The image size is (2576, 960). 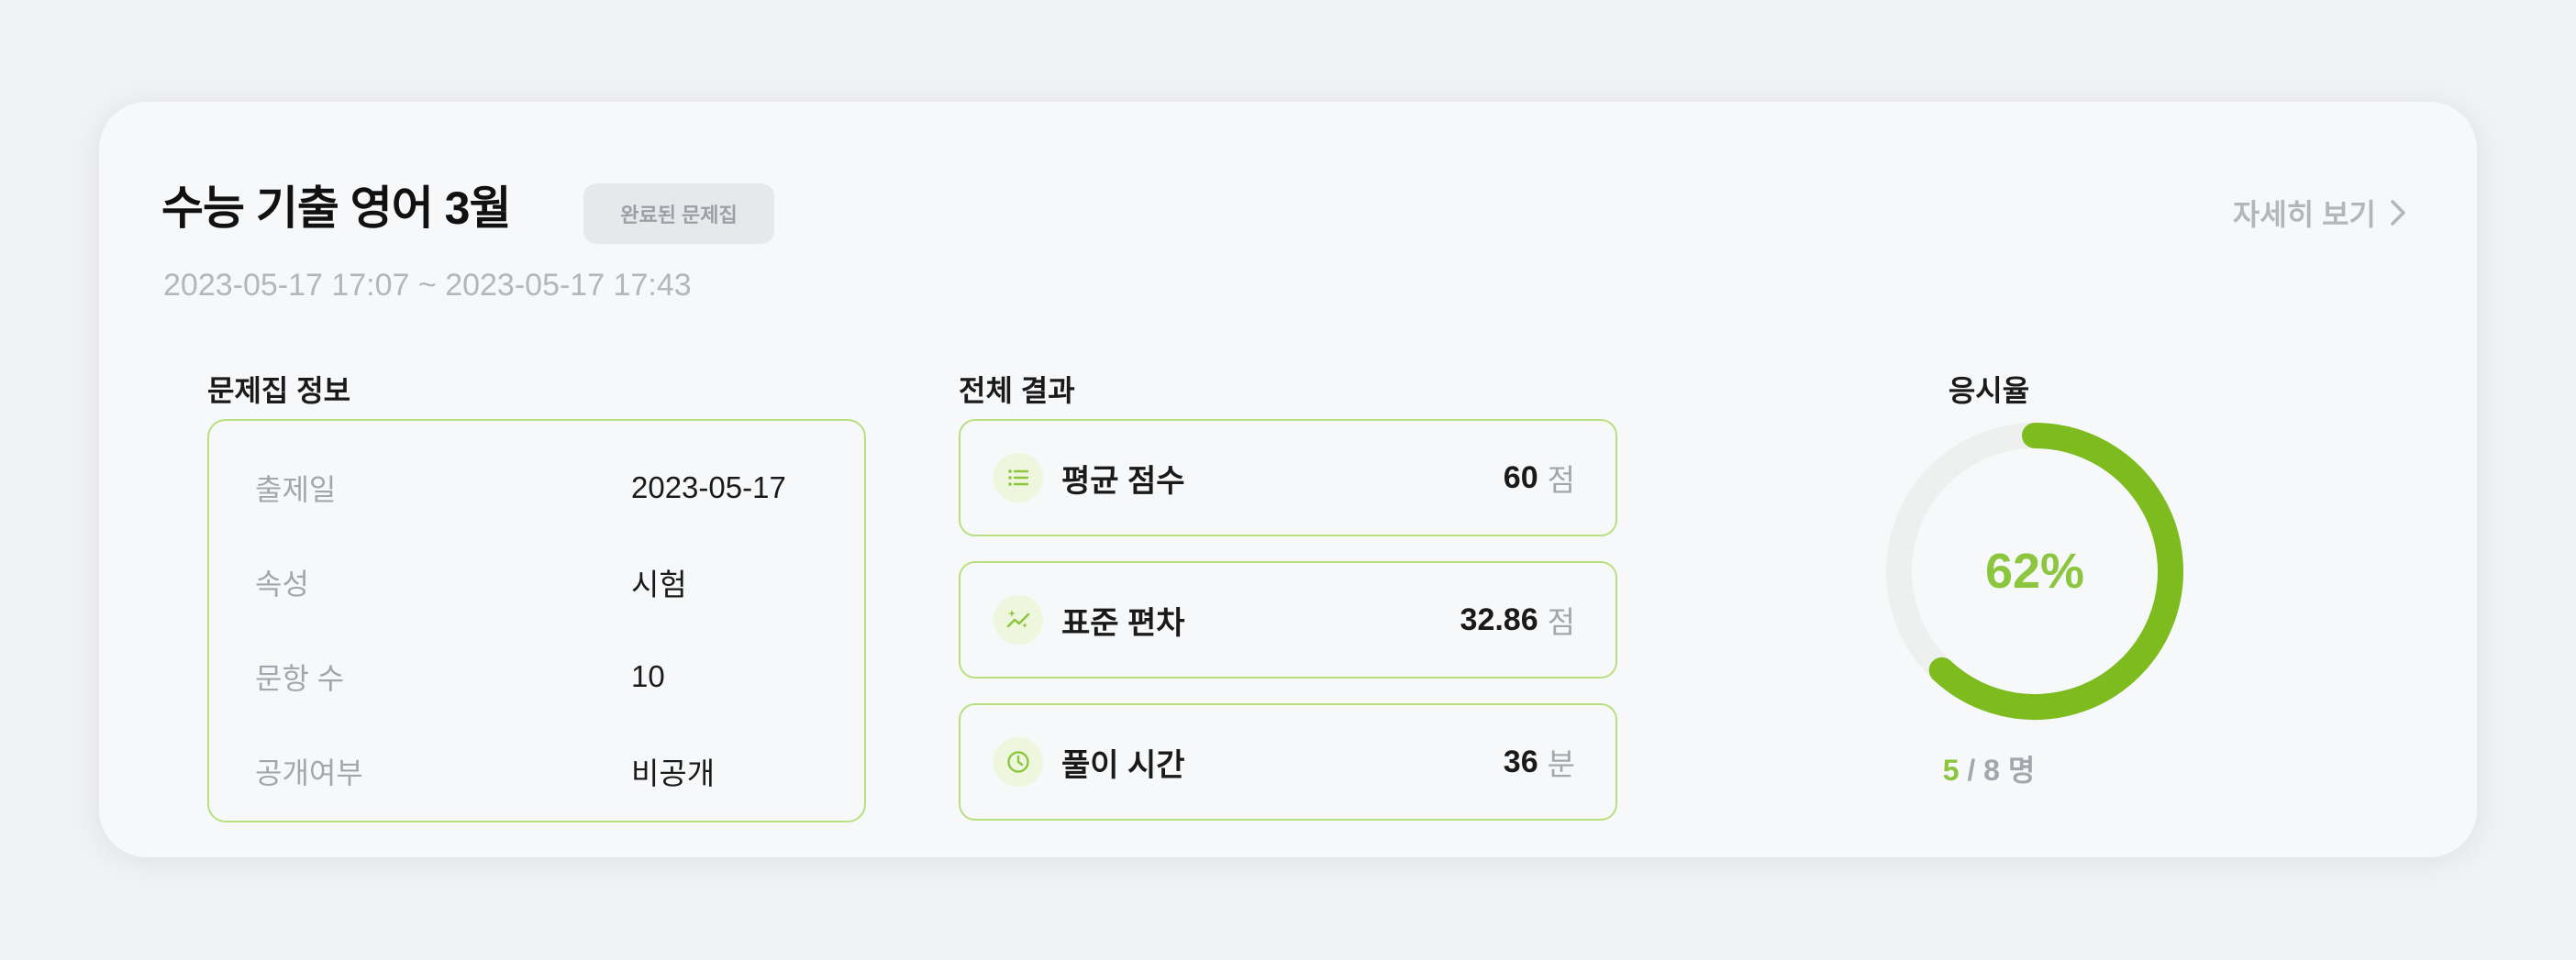 What do you see at coordinates (1018, 478) in the screenshot?
I see `list-icon` at bounding box center [1018, 478].